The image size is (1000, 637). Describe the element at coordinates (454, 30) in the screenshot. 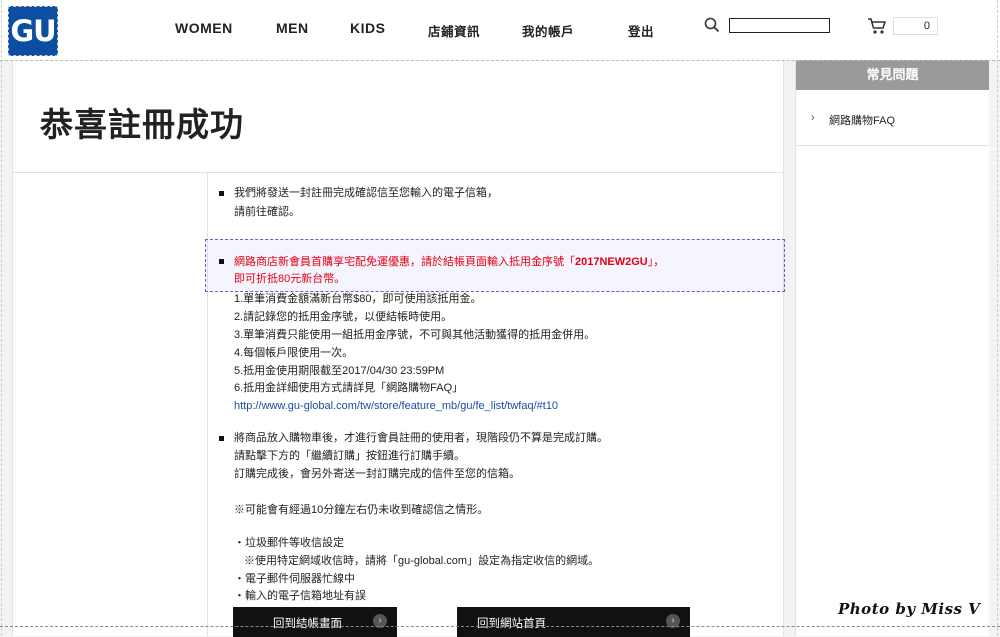

I see `nav-store-info: 店鋪資訊` at that location.